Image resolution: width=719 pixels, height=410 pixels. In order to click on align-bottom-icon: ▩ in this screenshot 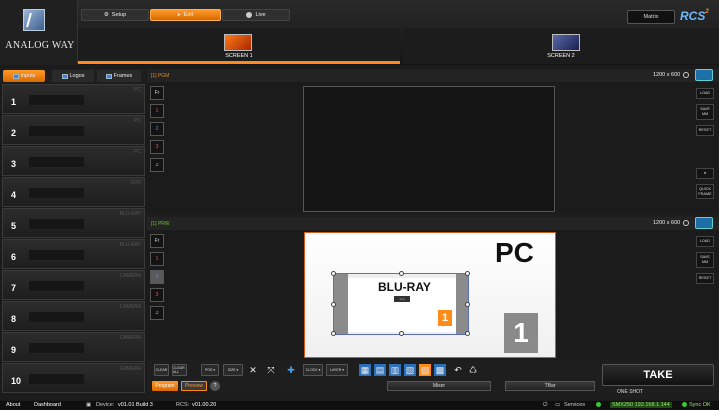, I will do `click(440, 370)`.